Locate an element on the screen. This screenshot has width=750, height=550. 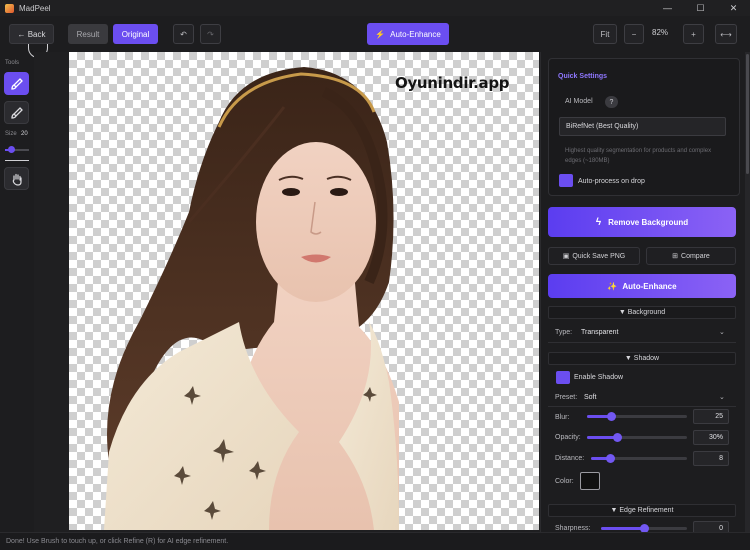
opacity-slider-knob is located at coordinates (617, 437).